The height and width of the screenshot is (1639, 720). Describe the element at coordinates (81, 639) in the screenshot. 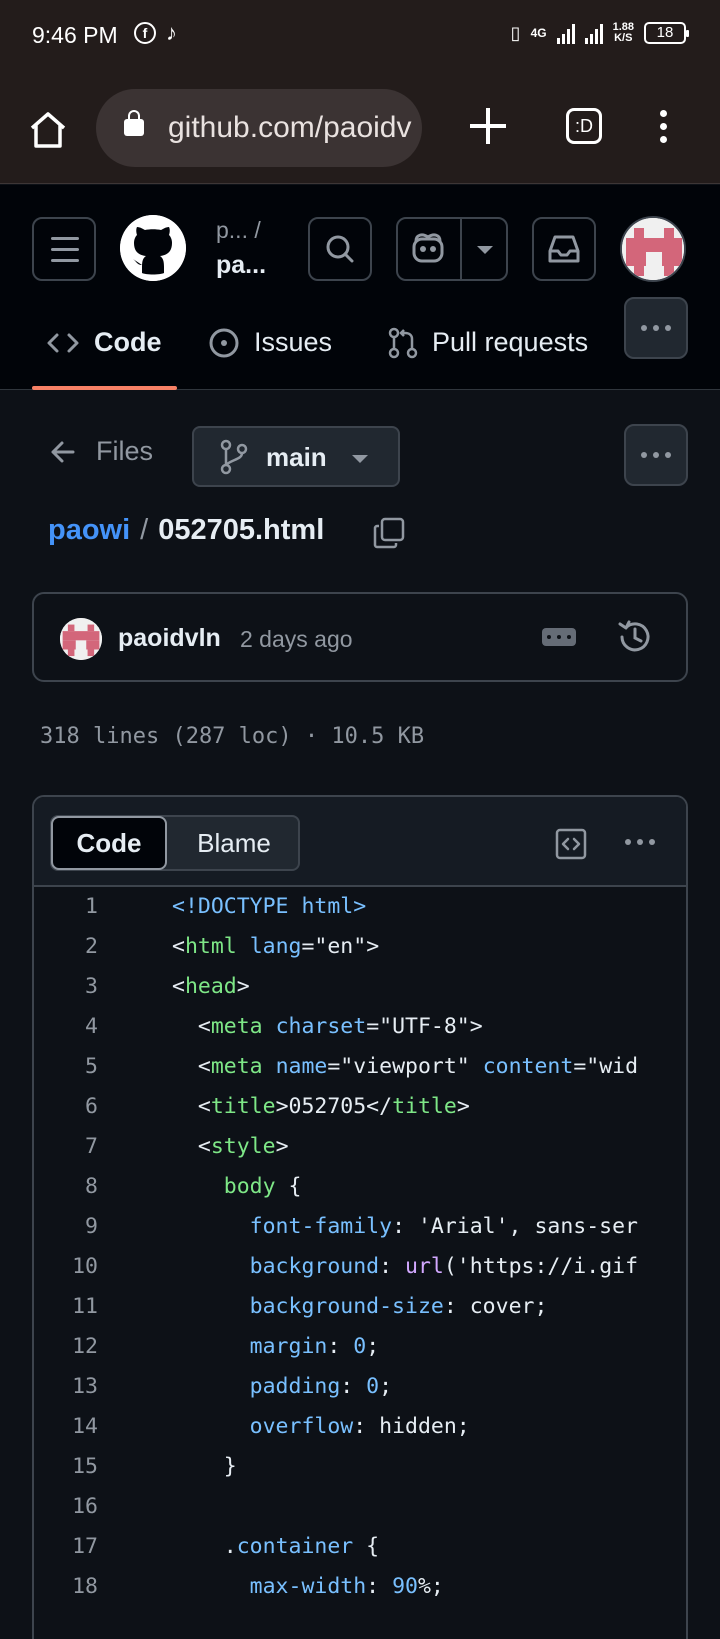

I see `commit-author-avatar` at that location.